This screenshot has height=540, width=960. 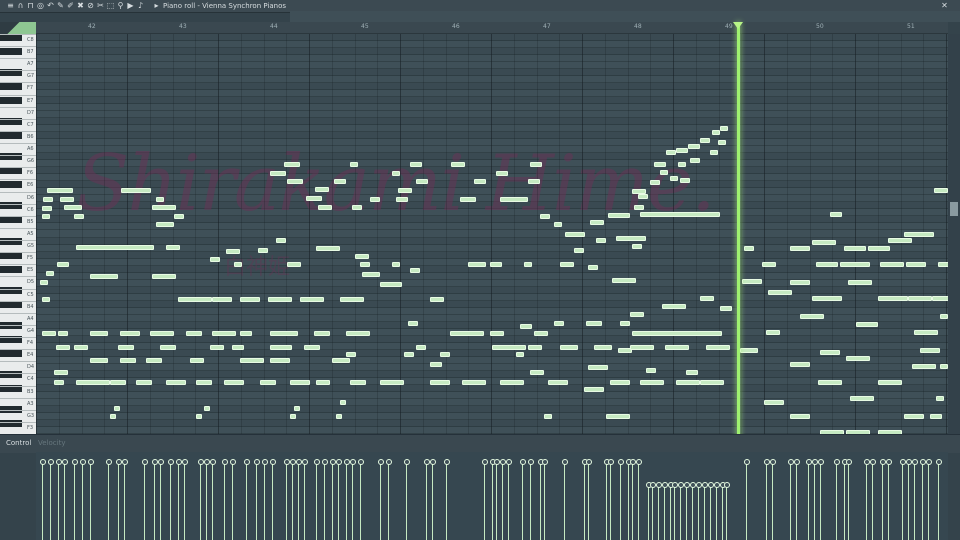 I want to click on pattern-overview, so click(x=625, y=16).